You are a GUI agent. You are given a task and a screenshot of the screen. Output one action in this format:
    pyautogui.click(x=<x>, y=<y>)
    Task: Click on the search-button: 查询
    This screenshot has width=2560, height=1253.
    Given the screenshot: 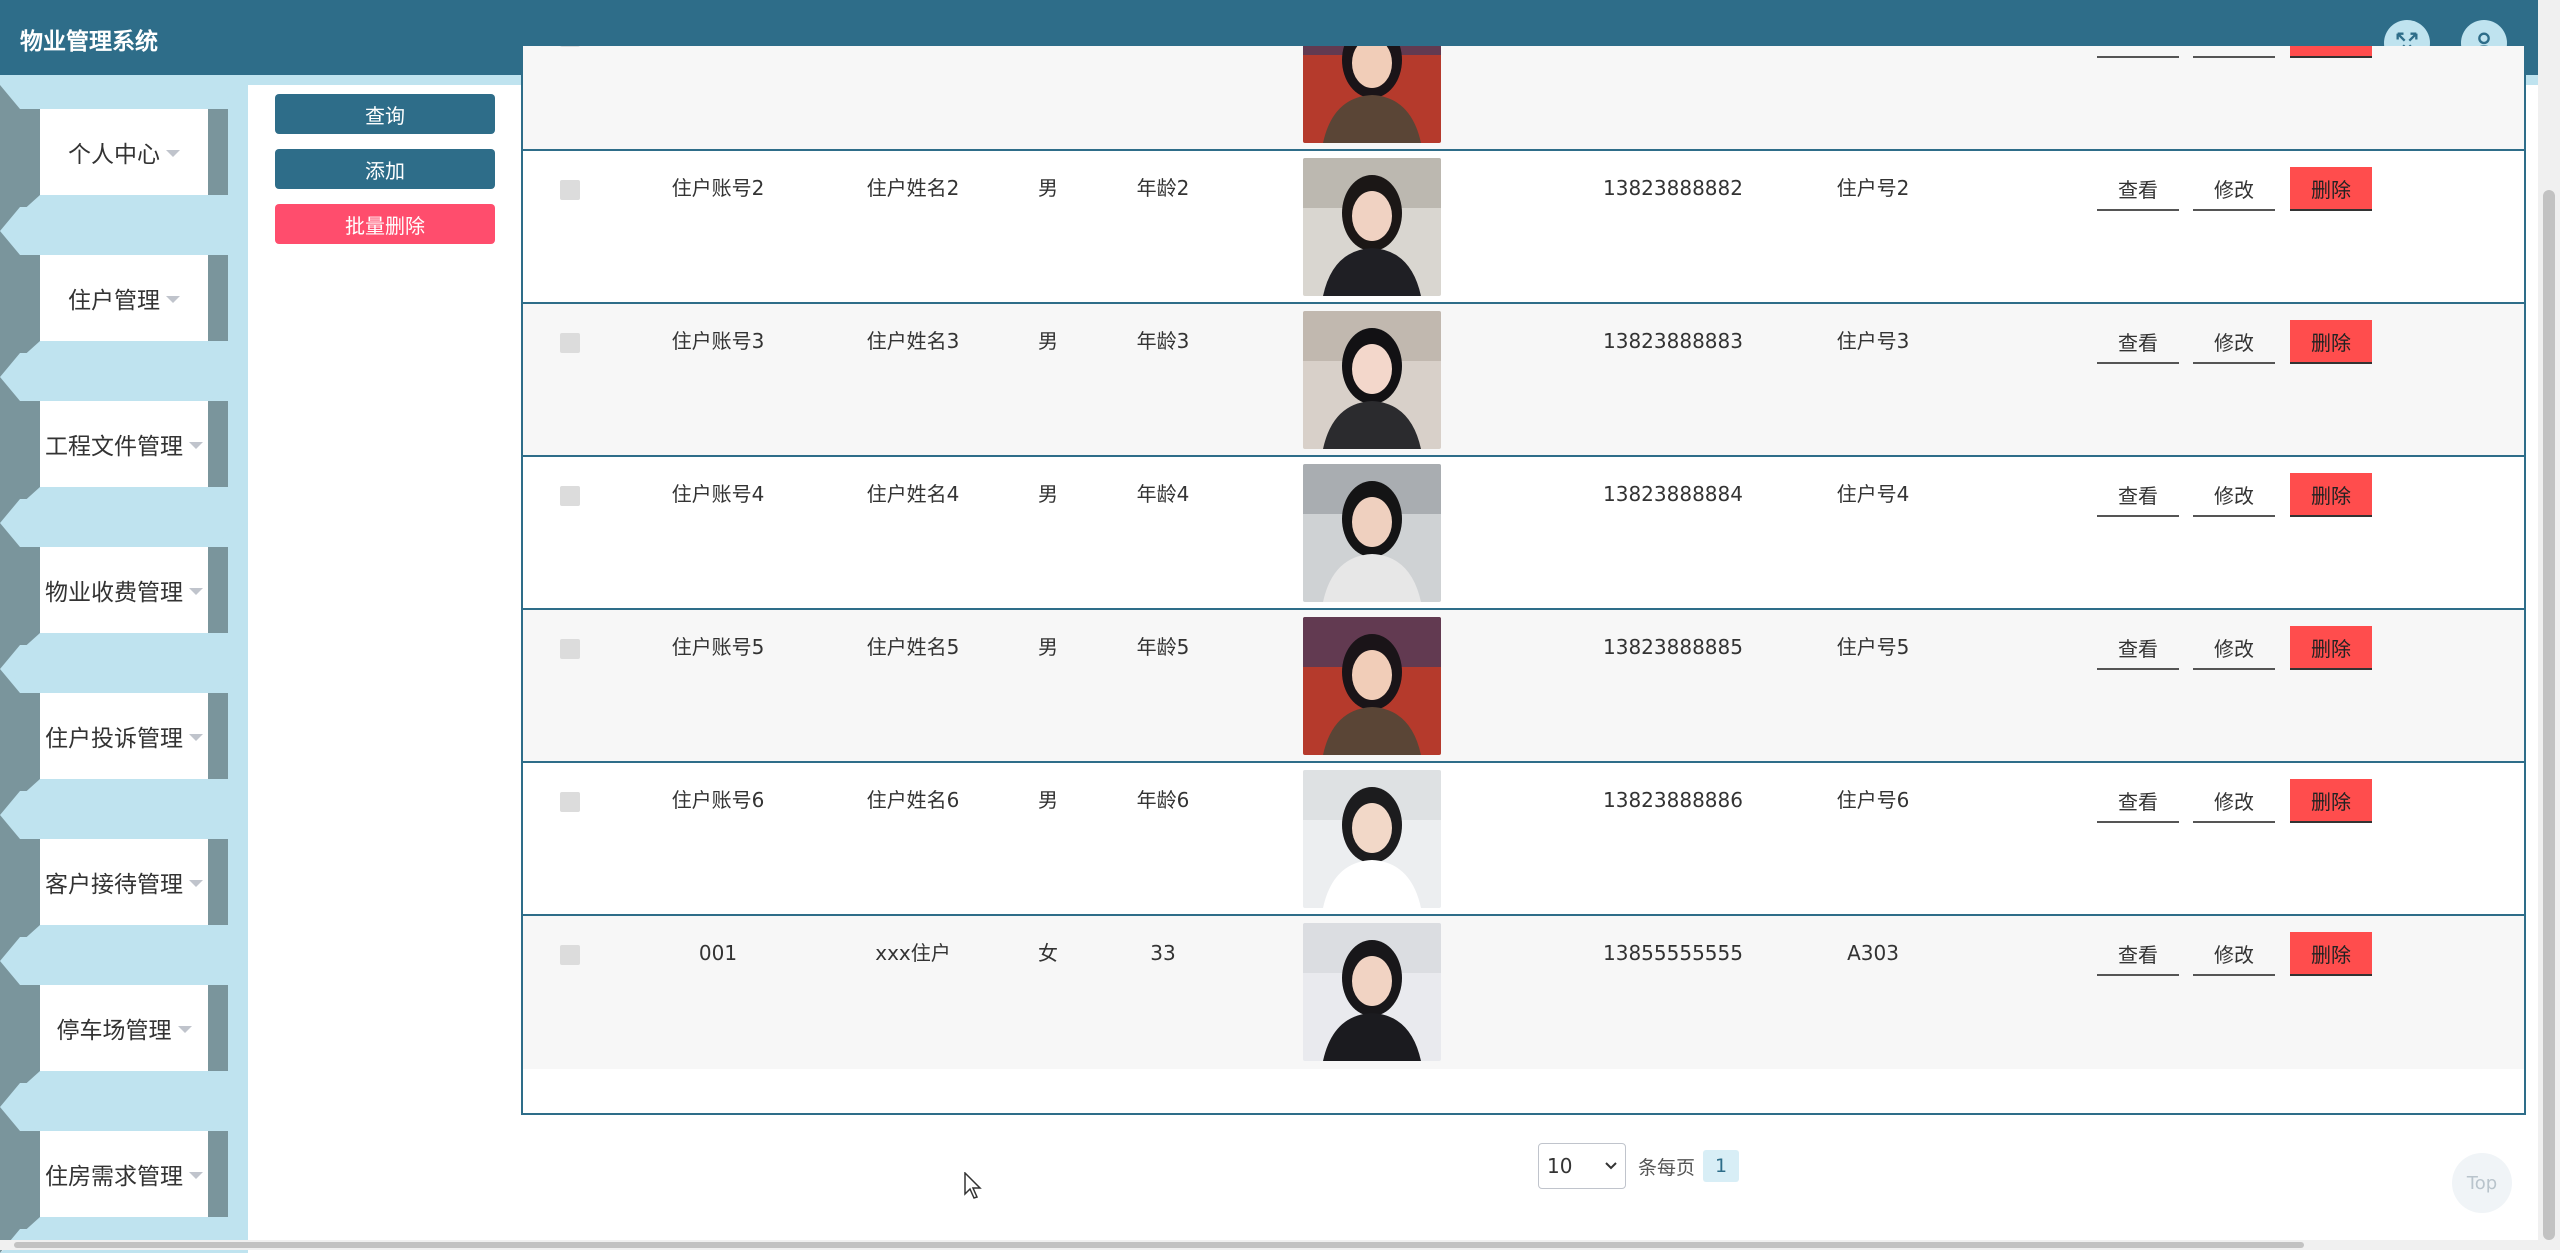 What is the action you would take?
    pyautogui.click(x=385, y=114)
    